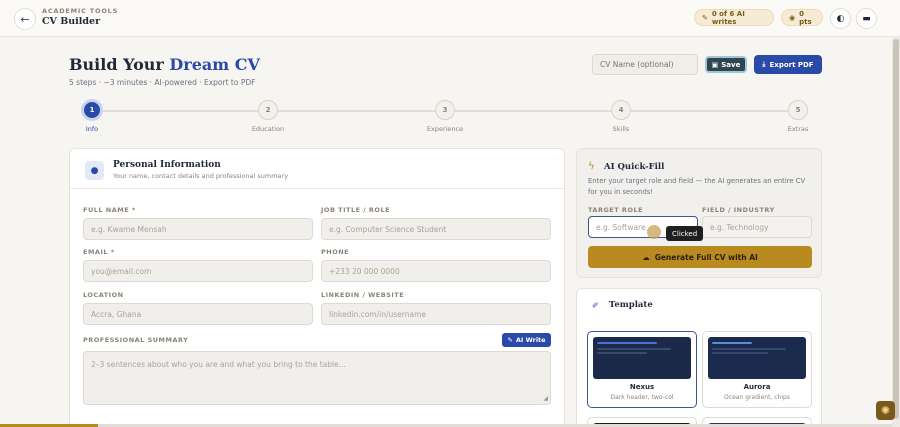 The height and width of the screenshot is (427, 900). What do you see at coordinates (642, 397) in the screenshot?
I see `template-description: Dark header, two-col` at bounding box center [642, 397].